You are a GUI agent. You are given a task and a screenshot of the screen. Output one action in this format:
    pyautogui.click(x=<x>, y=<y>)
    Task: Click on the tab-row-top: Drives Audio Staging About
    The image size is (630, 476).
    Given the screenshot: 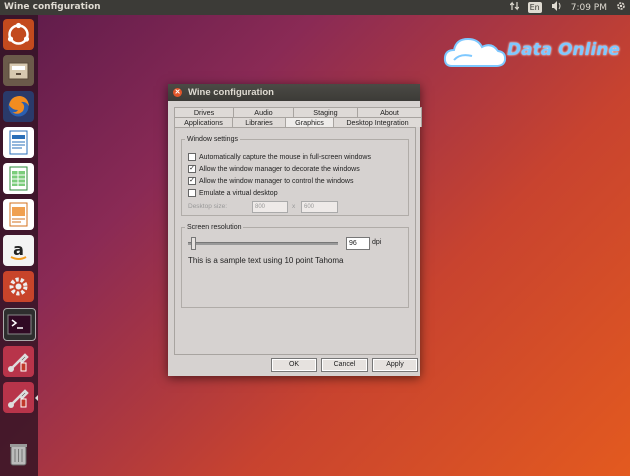 What is the action you would take?
    pyautogui.click(x=298, y=112)
    